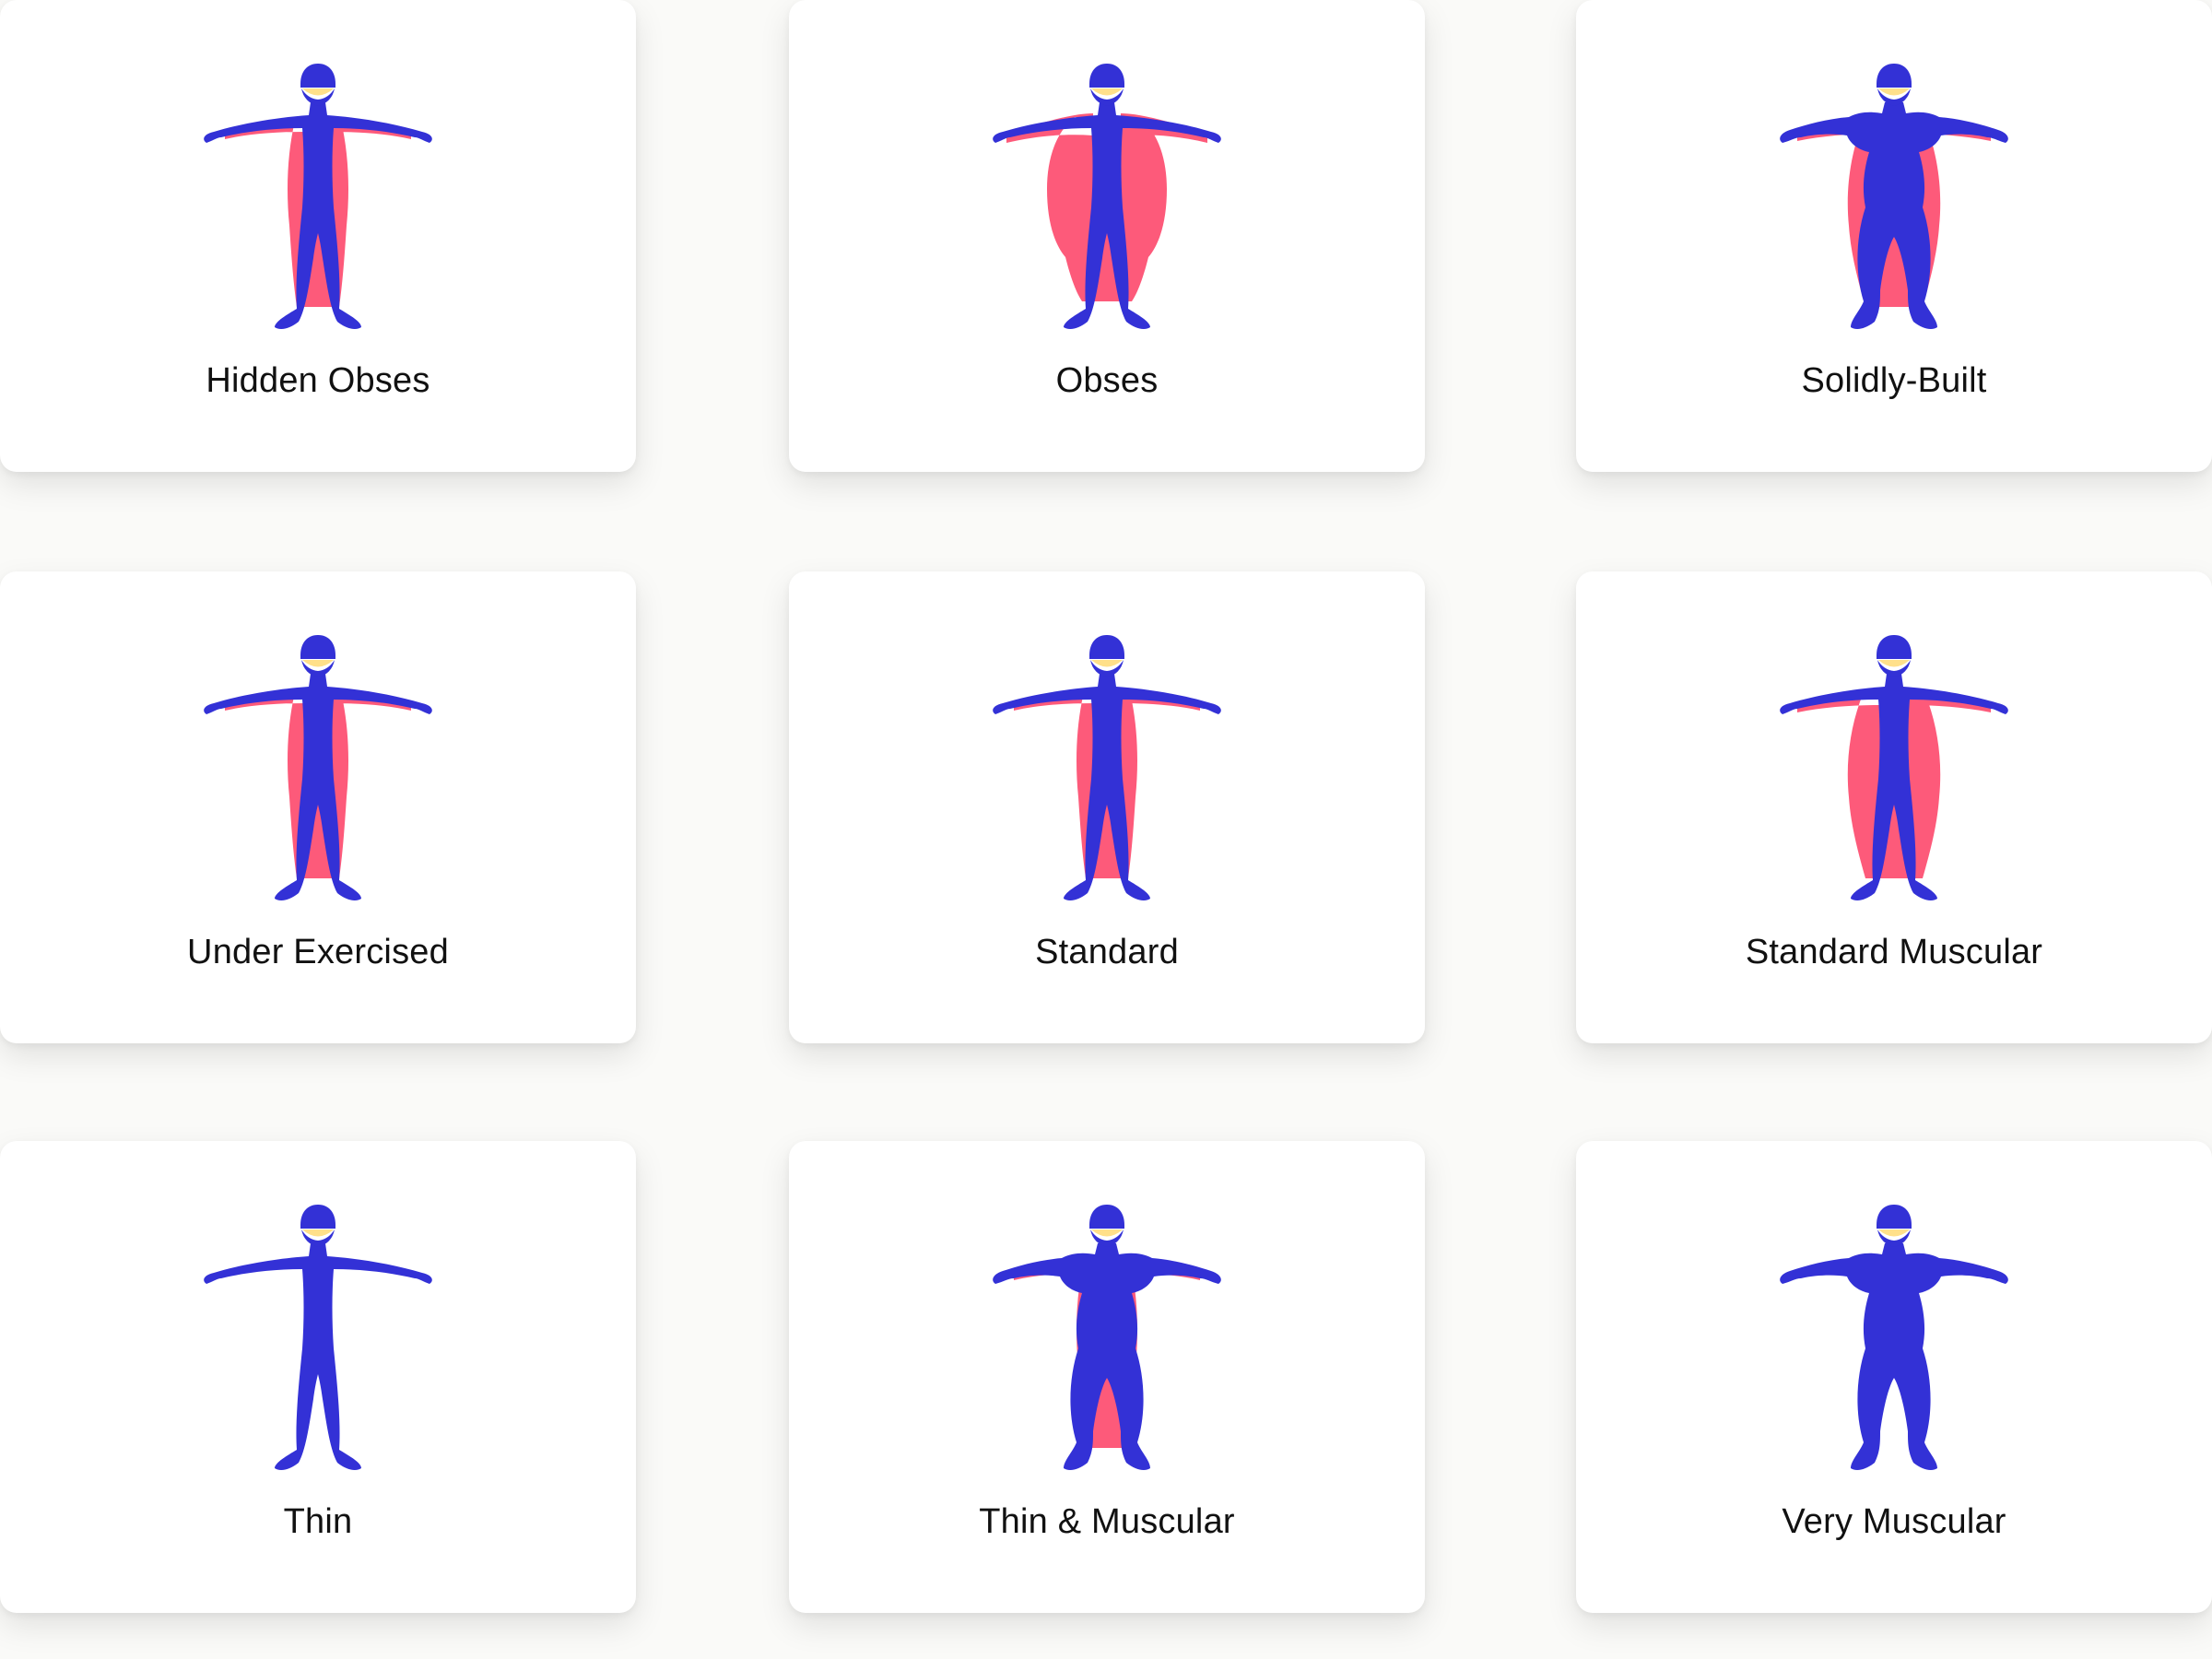 This screenshot has width=2212, height=1659. I want to click on thin-figure-icon, so click(318, 1337).